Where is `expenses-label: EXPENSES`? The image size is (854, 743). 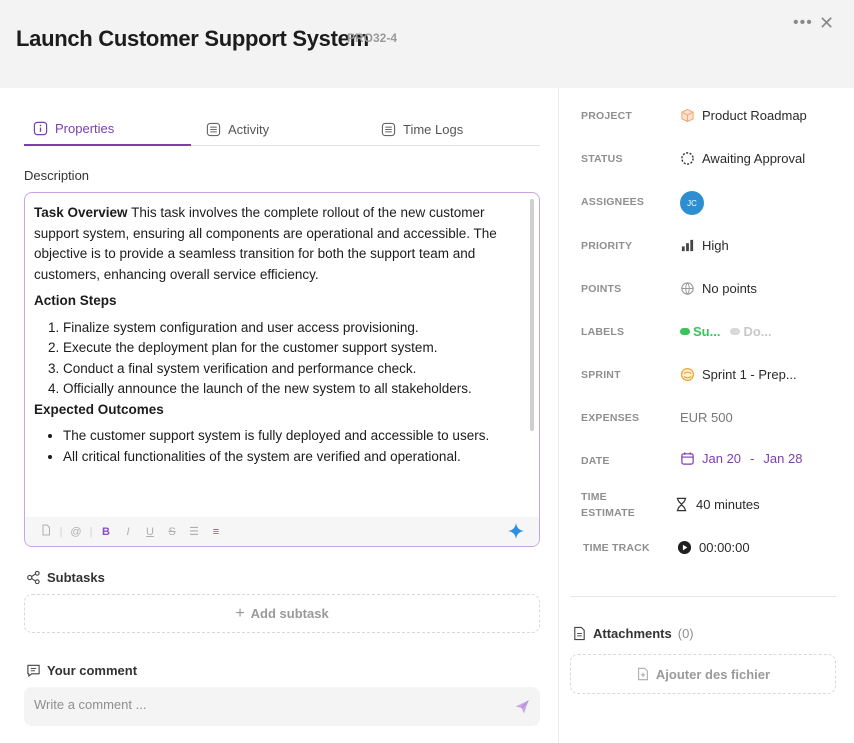 expenses-label: EXPENSES is located at coordinates (610, 418).